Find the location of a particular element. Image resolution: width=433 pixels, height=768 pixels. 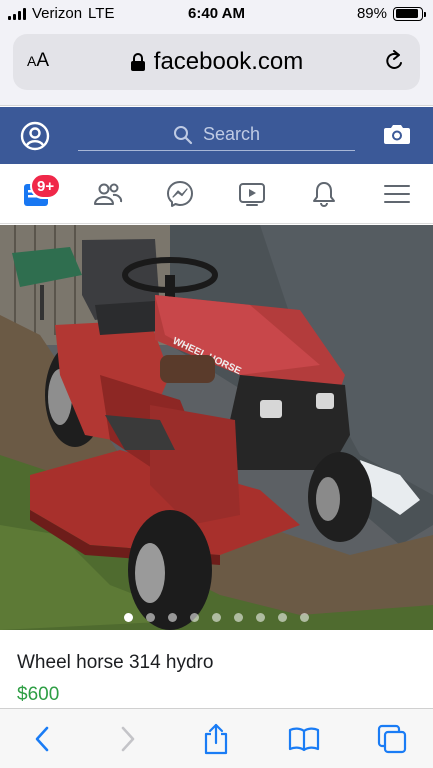

profile-icon is located at coordinates (35, 136).